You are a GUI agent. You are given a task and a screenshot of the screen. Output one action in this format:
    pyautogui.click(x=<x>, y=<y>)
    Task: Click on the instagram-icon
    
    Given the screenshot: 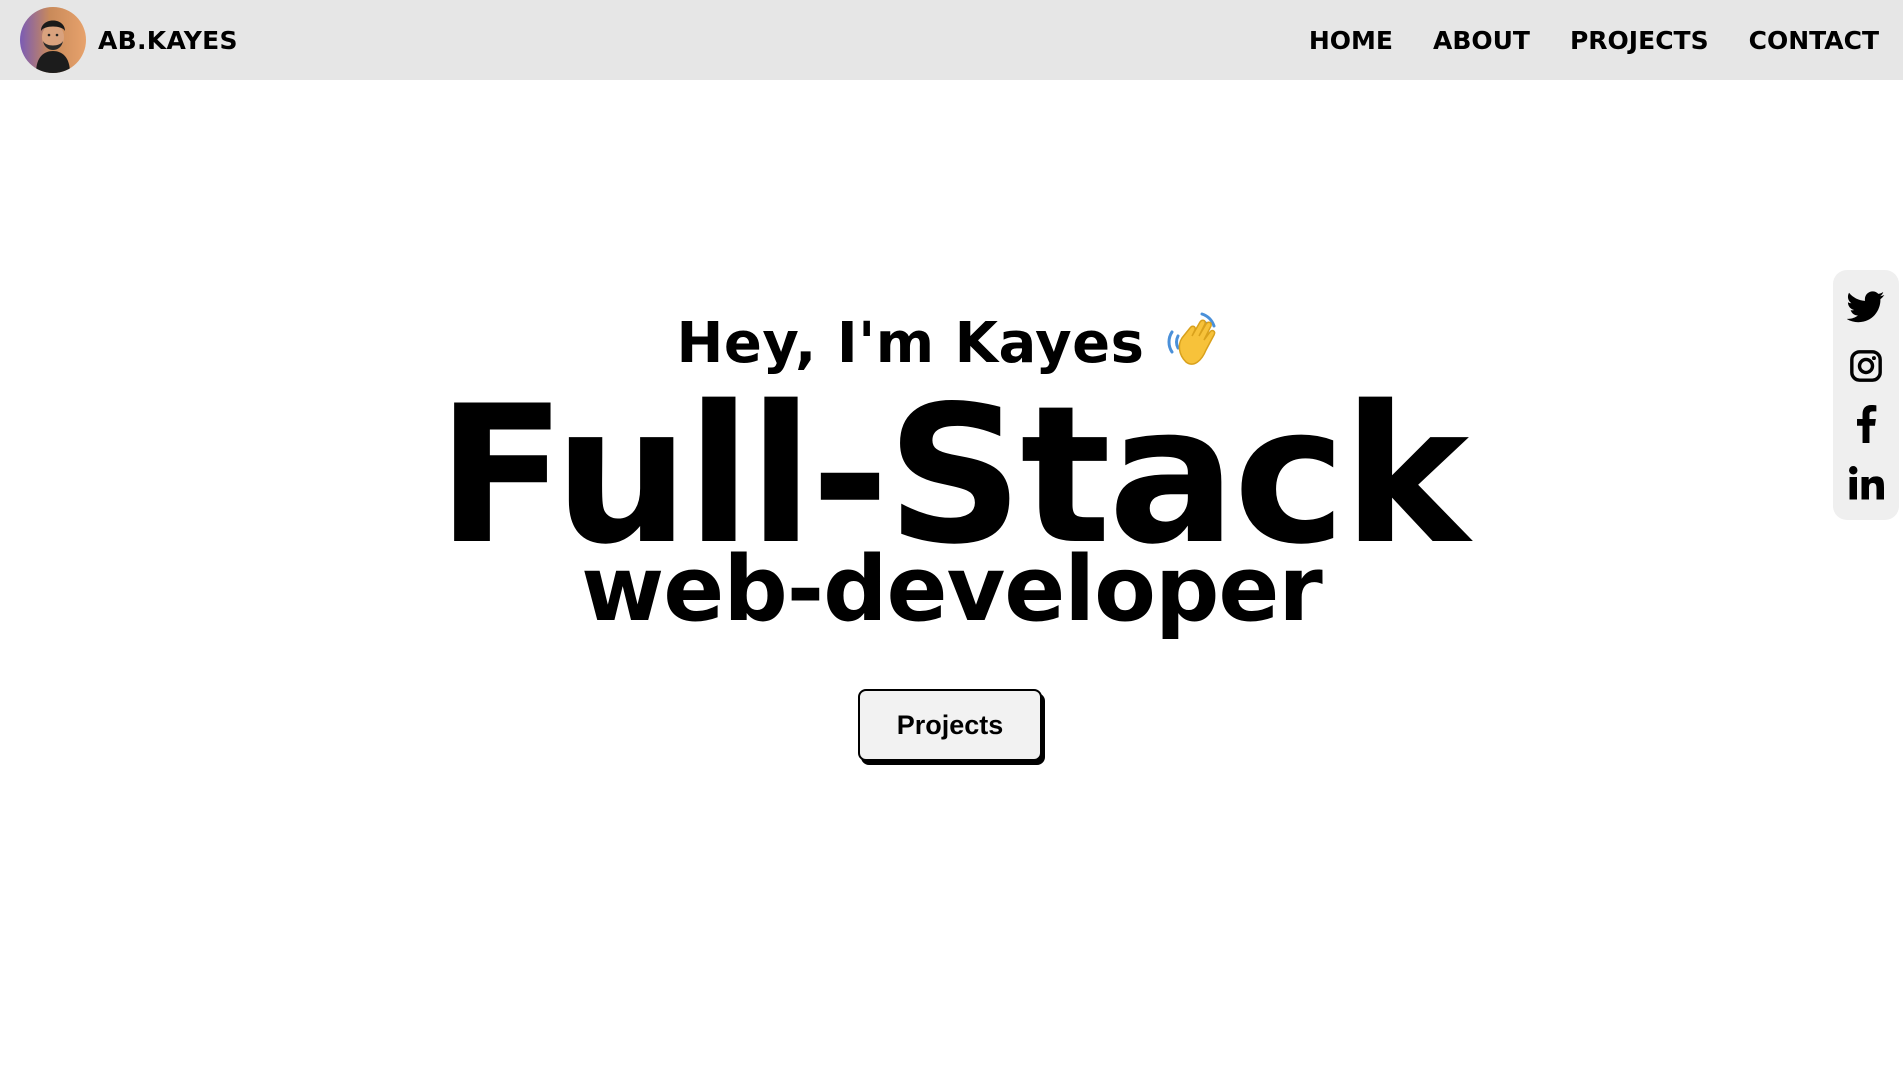 What is the action you would take?
    pyautogui.click(x=1866, y=366)
    